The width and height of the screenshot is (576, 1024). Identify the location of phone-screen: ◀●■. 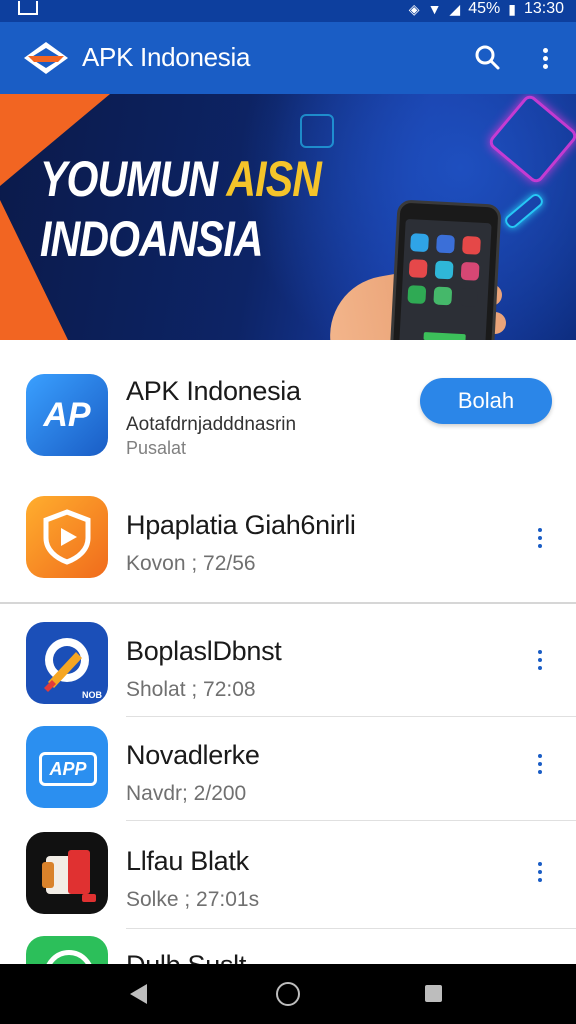
(444, 279).